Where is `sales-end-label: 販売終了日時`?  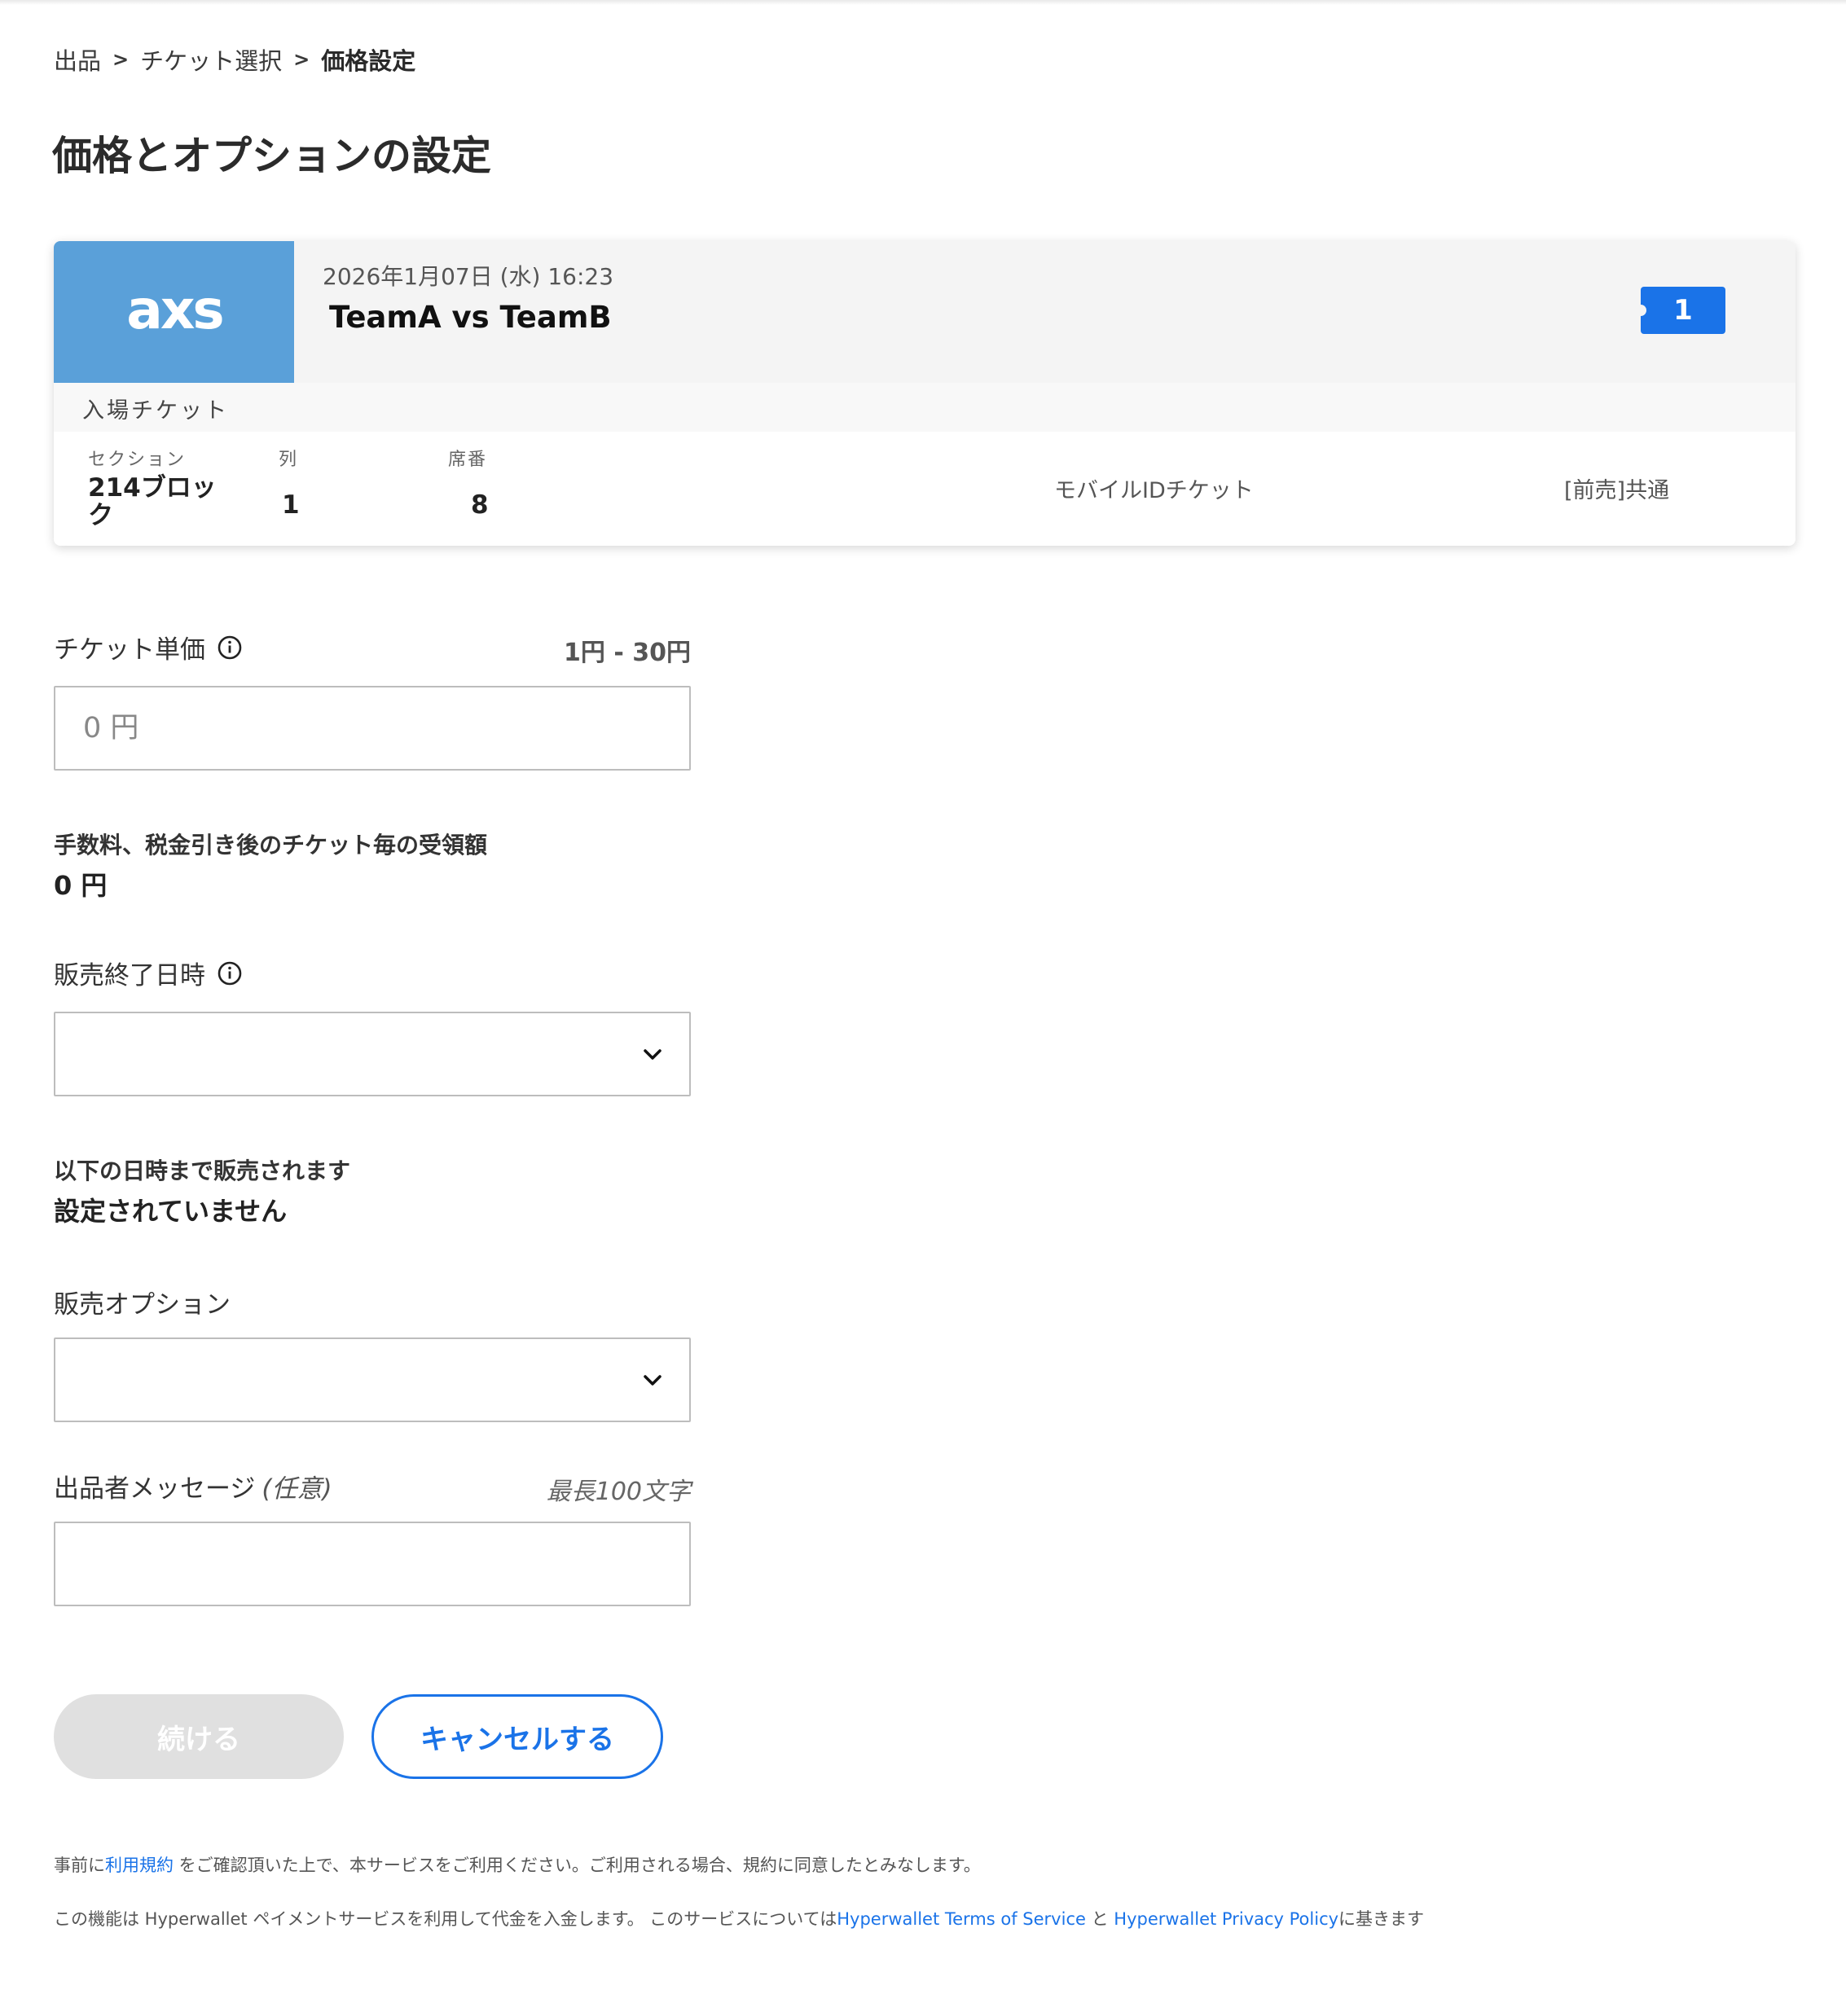 sales-end-label: 販売終了日時 is located at coordinates (148, 973).